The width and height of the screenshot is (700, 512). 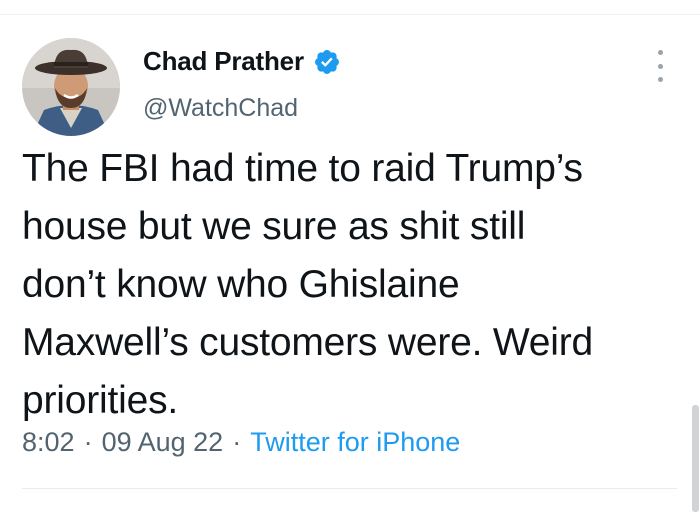 What do you see at coordinates (349, 488) in the screenshot?
I see `bottom-divider` at bounding box center [349, 488].